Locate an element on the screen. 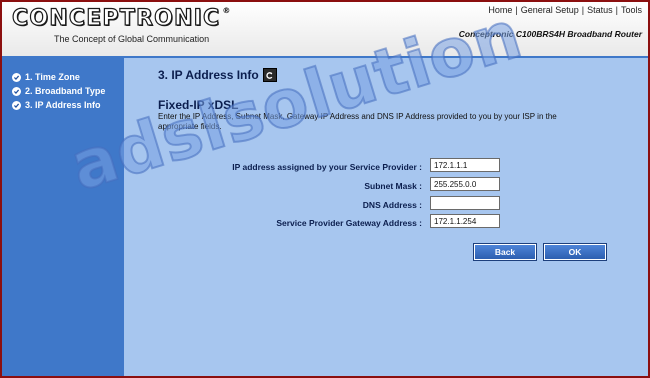  ok-button: OK is located at coordinates (575, 252).